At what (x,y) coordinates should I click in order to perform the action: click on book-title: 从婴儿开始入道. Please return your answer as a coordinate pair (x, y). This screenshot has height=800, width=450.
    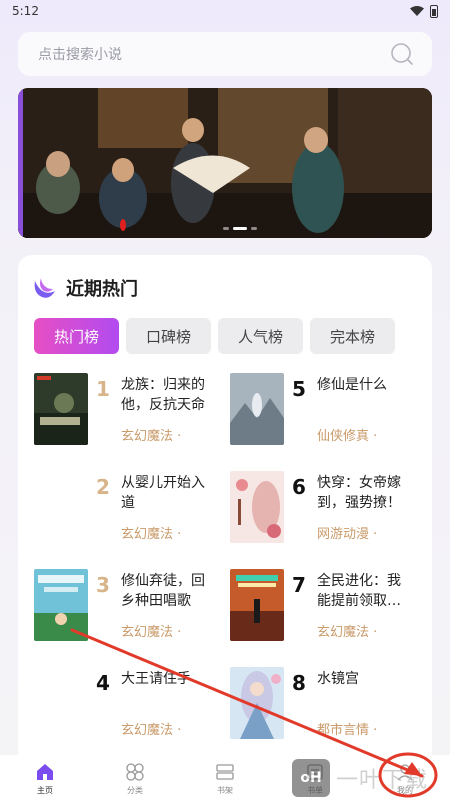
    Looking at the image, I should click on (169, 493).